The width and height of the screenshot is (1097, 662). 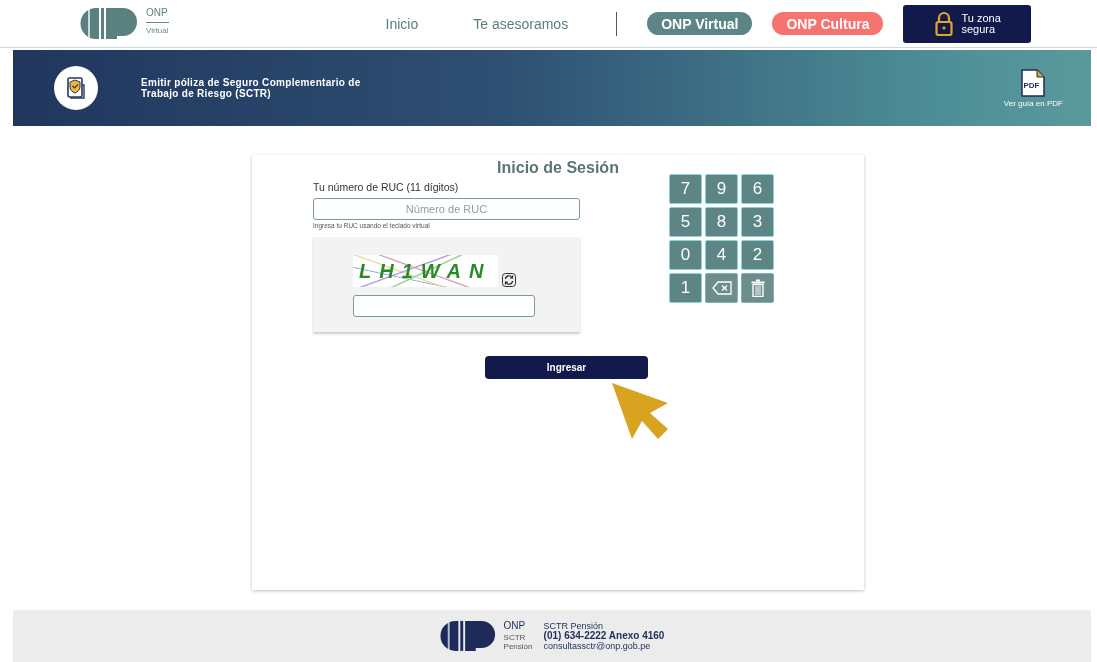 What do you see at coordinates (574, 626) in the screenshot?
I see `footer-title: SCTR Pensión` at bounding box center [574, 626].